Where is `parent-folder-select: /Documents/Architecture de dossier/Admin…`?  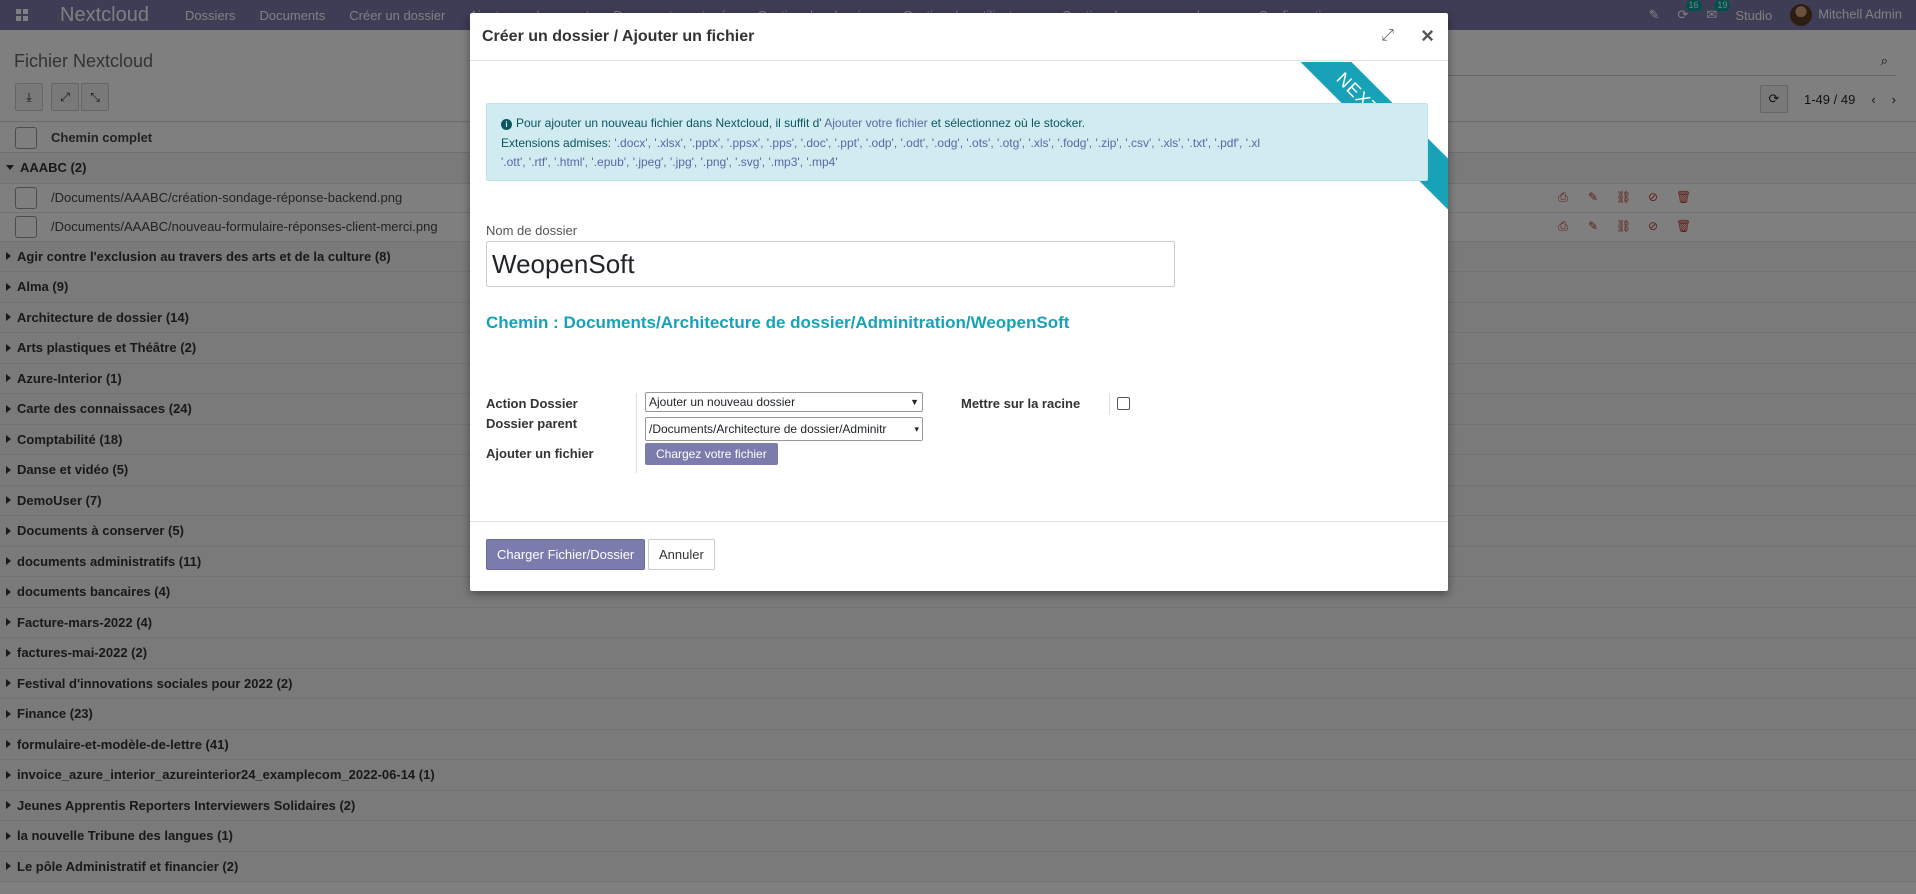 parent-folder-select: /Documents/Architecture de dossier/Admin… is located at coordinates (784, 429).